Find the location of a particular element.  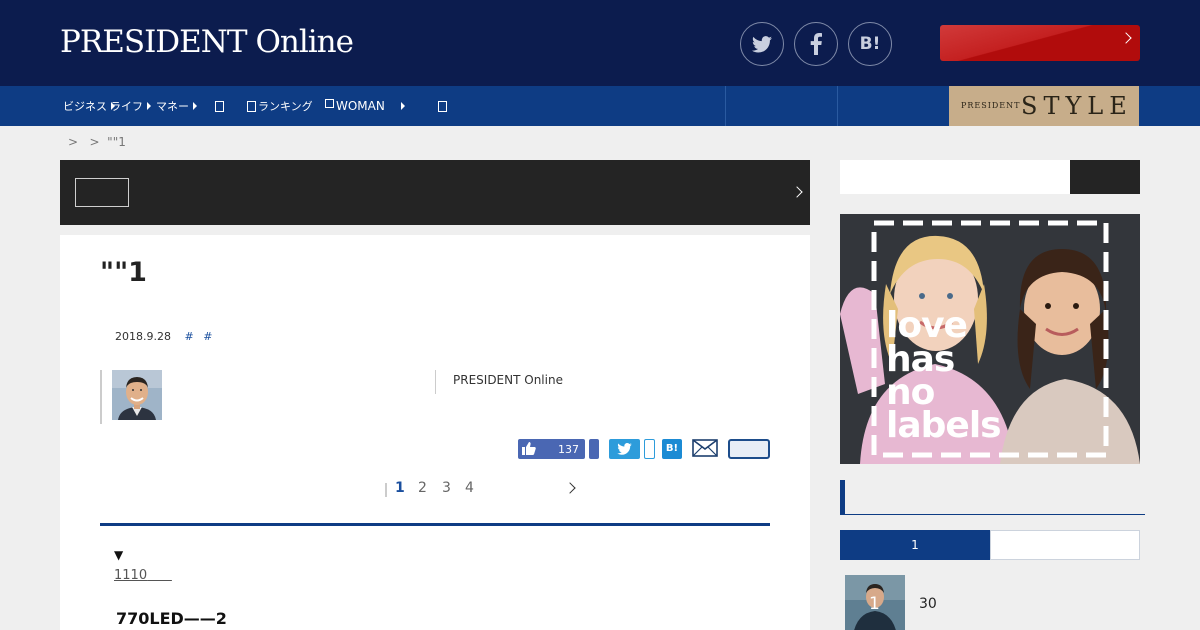

article-subhead: 770LED——2 is located at coordinates (171, 618).